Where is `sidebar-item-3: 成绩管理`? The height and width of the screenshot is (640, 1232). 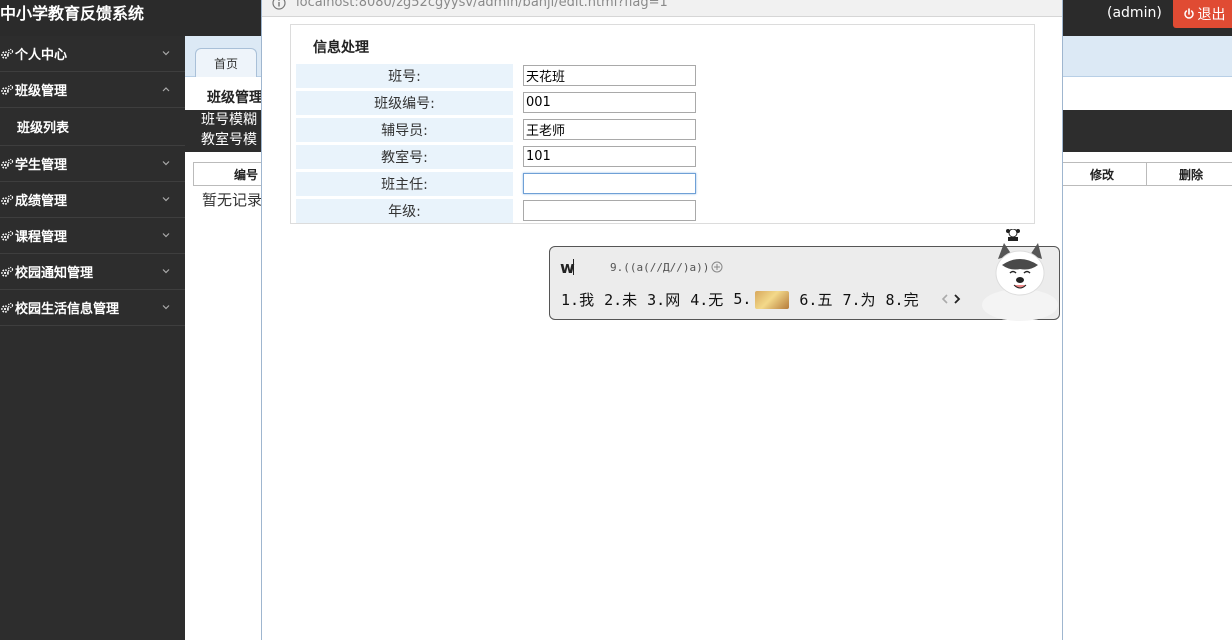 sidebar-item-3: 成绩管理 is located at coordinates (92, 200).